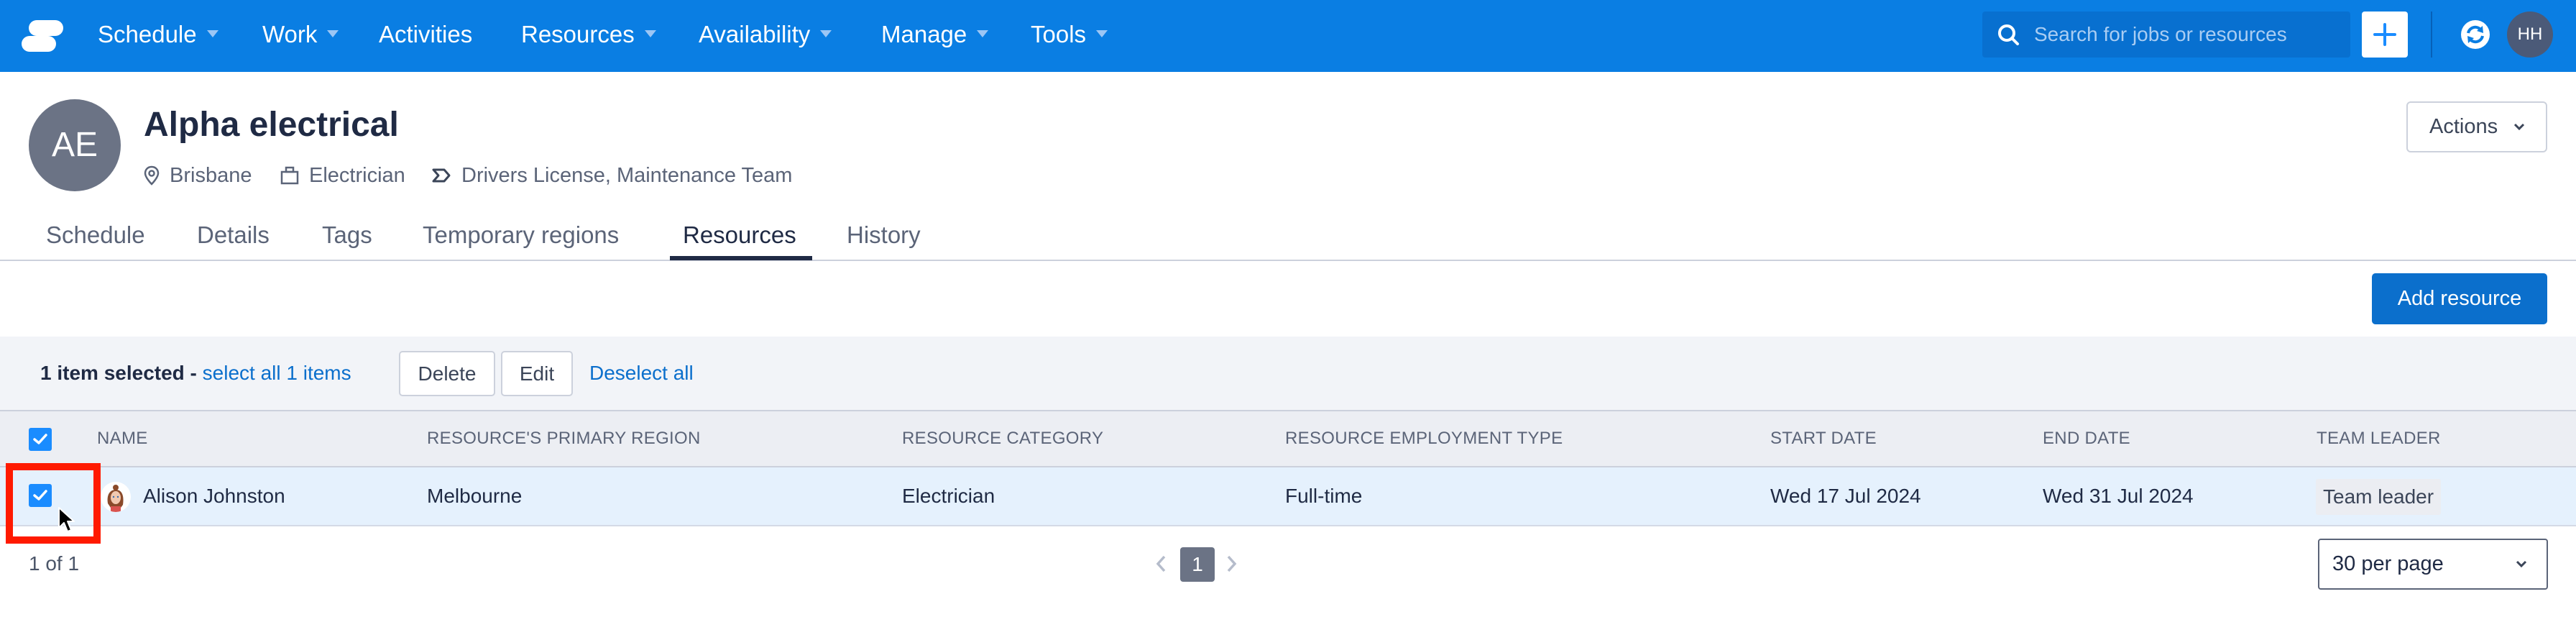 This screenshot has width=2576, height=617. I want to click on mouse-cursor-icon, so click(66, 519).